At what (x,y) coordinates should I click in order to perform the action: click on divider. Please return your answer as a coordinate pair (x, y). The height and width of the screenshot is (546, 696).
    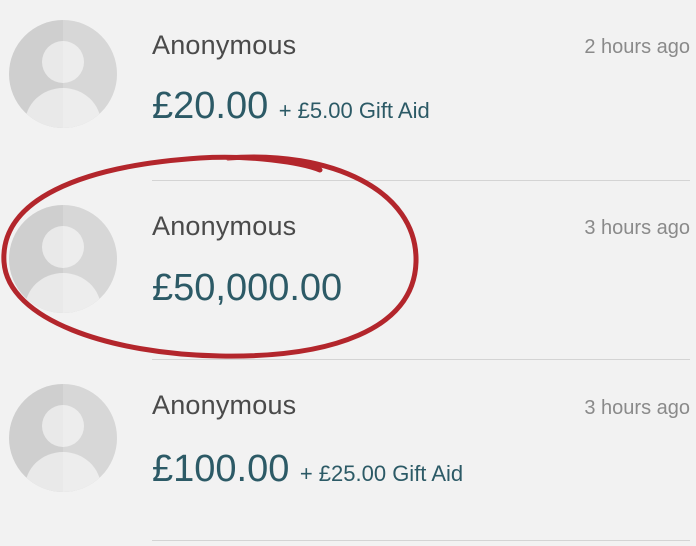
    Looking at the image, I should click on (421, 540).